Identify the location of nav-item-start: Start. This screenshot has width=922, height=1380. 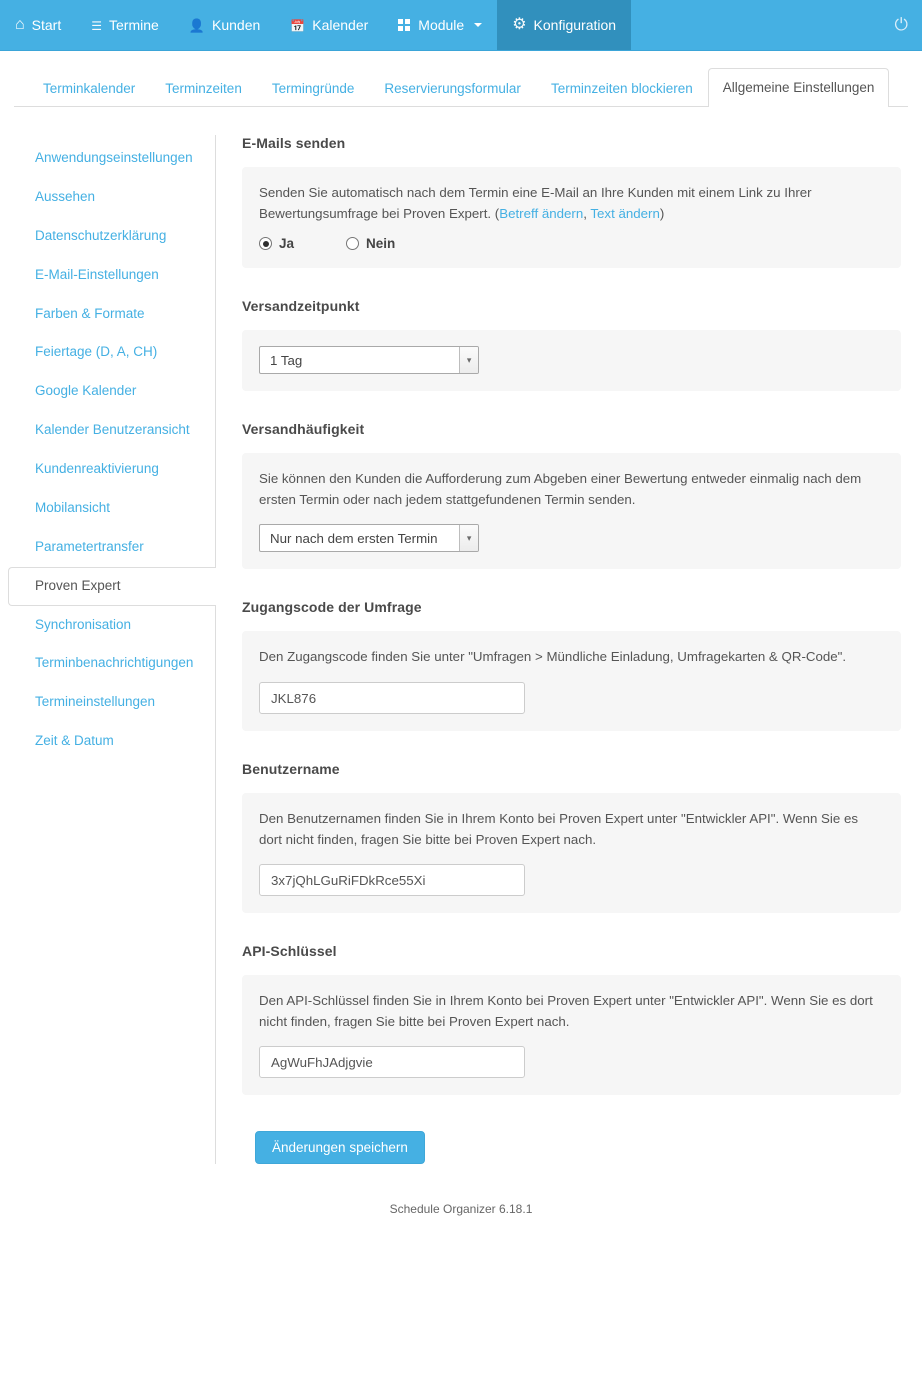
(38, 25).